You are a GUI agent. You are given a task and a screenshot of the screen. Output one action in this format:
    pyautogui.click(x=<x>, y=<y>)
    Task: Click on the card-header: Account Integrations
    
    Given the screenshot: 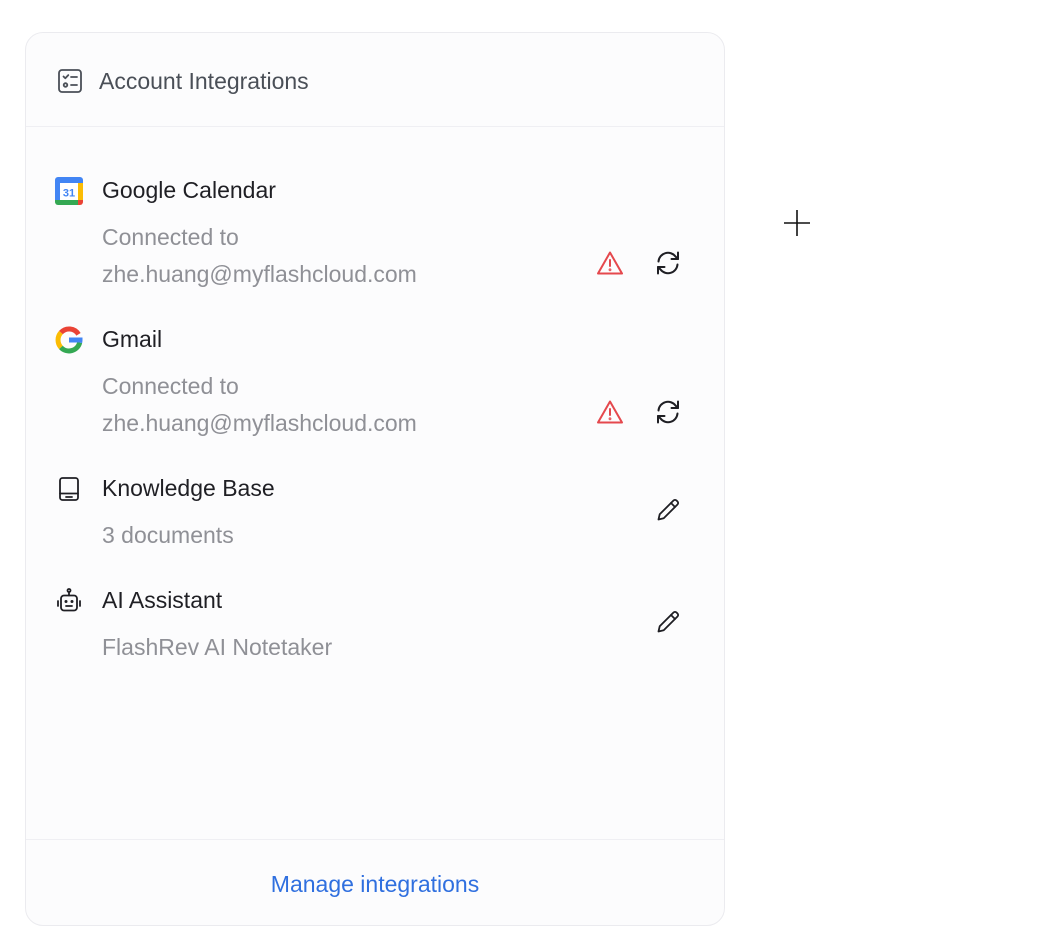 What is the action you would take?
    pyautogui.click(x=375, y=80)
    